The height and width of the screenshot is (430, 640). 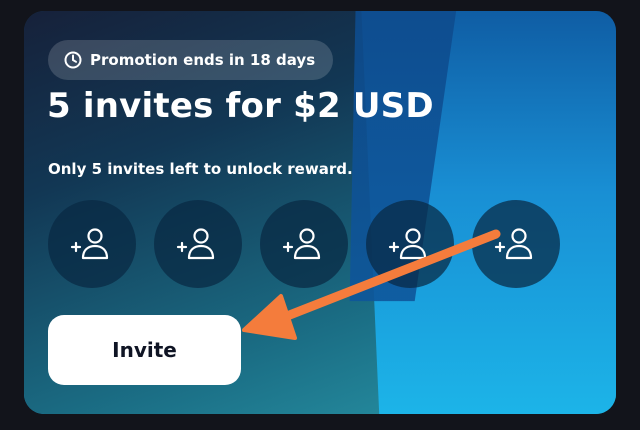 I want to click on headline: 5 invites for $2 USD, so click(x=240, y=106).